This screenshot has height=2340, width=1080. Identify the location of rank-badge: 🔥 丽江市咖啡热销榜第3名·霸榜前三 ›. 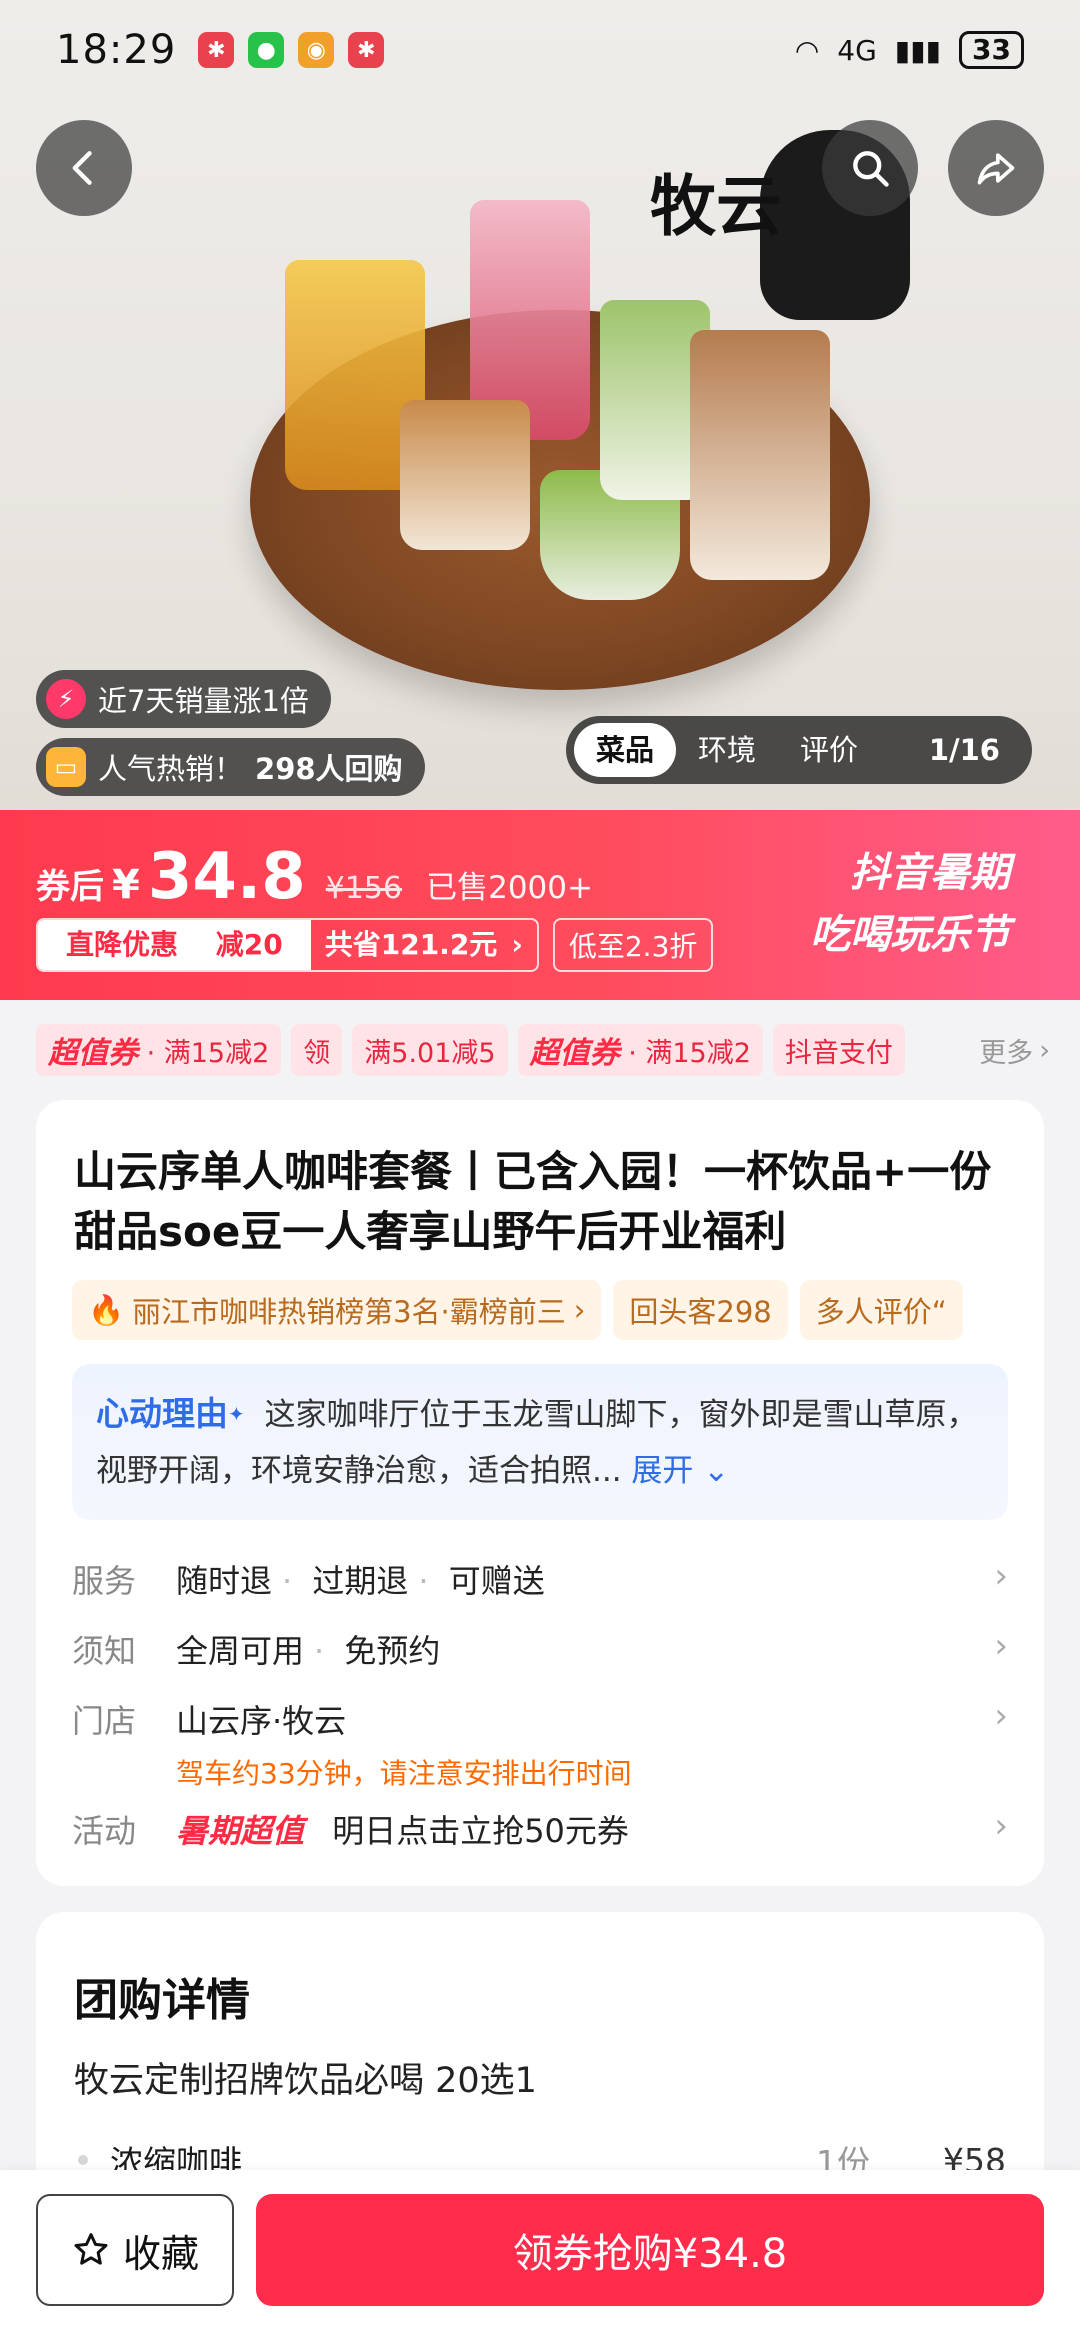
(337, 1310).